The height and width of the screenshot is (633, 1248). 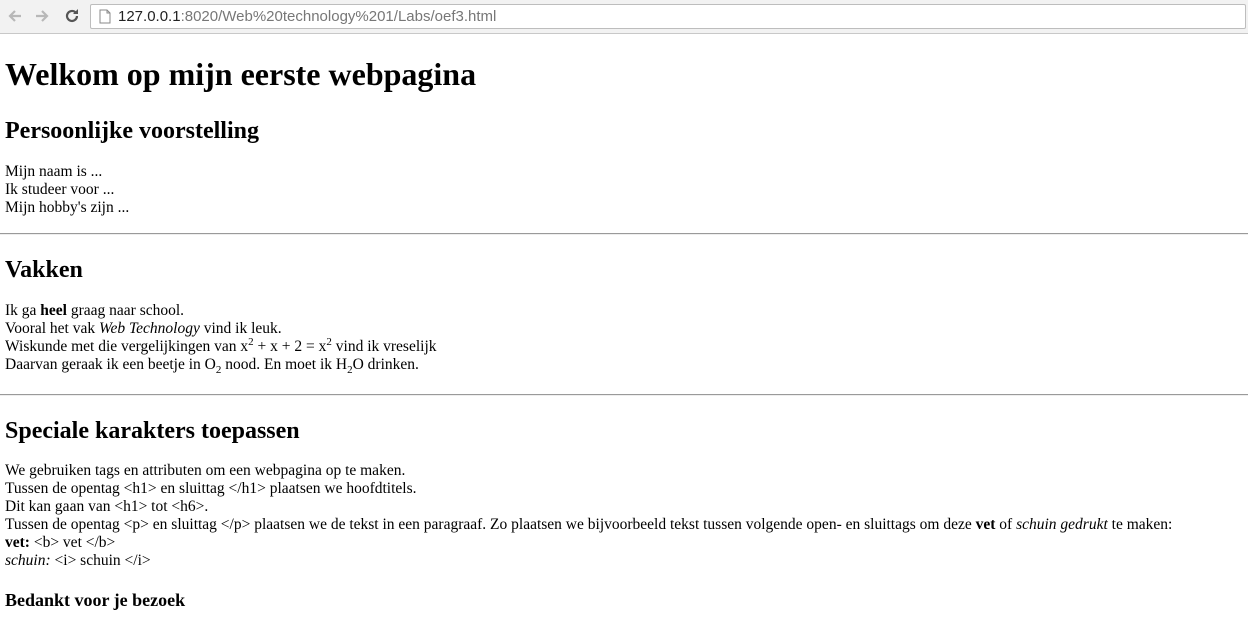 I want to click on text: Wiskunde met die vergelijkingen van x, so click(x=127, y=346).